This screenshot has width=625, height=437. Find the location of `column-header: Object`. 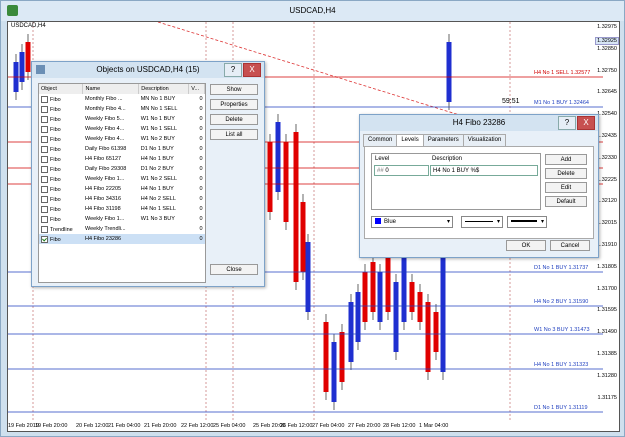

column-header: Object is located at coordinates (61, 89).